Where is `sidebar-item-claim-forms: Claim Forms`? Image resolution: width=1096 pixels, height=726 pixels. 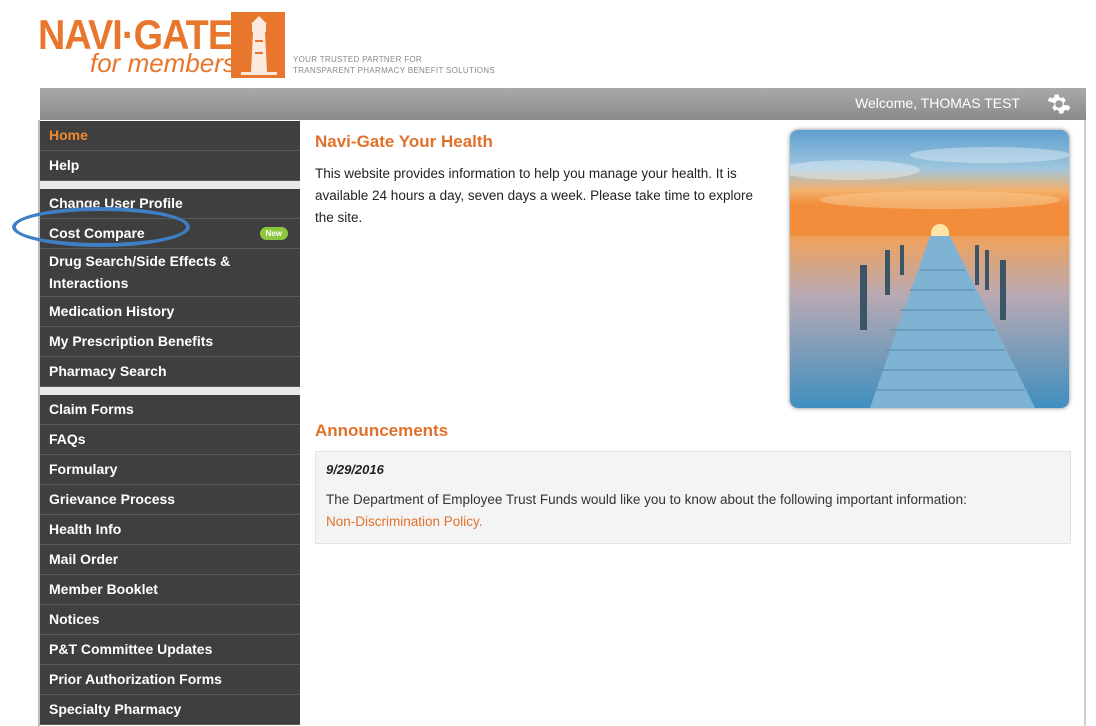
sidebar-item-claim-forms: Claim Forms is located at coordinates (170, 410).